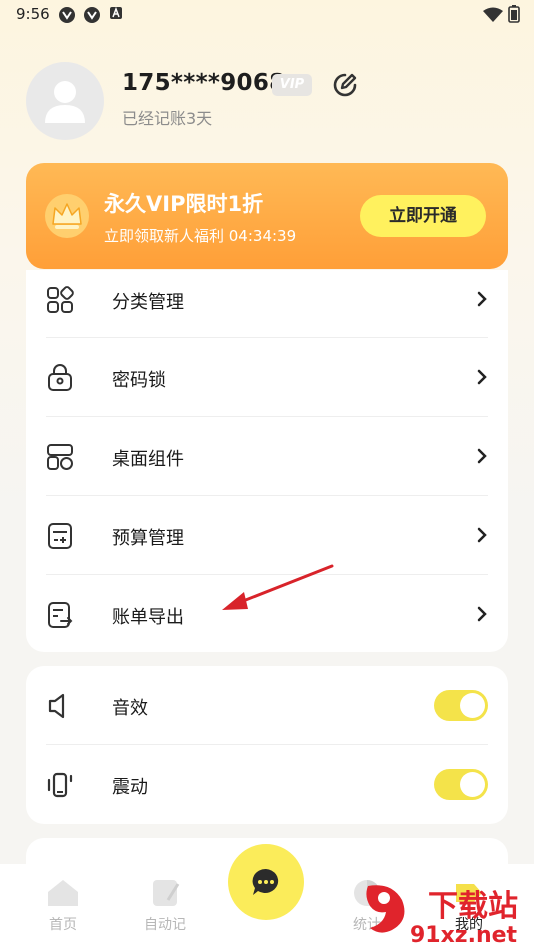 The image size is (534, 950). Describe the element at coordinates (464, 934) in the screenshot. I see `watermark-url: 91xz.net` at that location.